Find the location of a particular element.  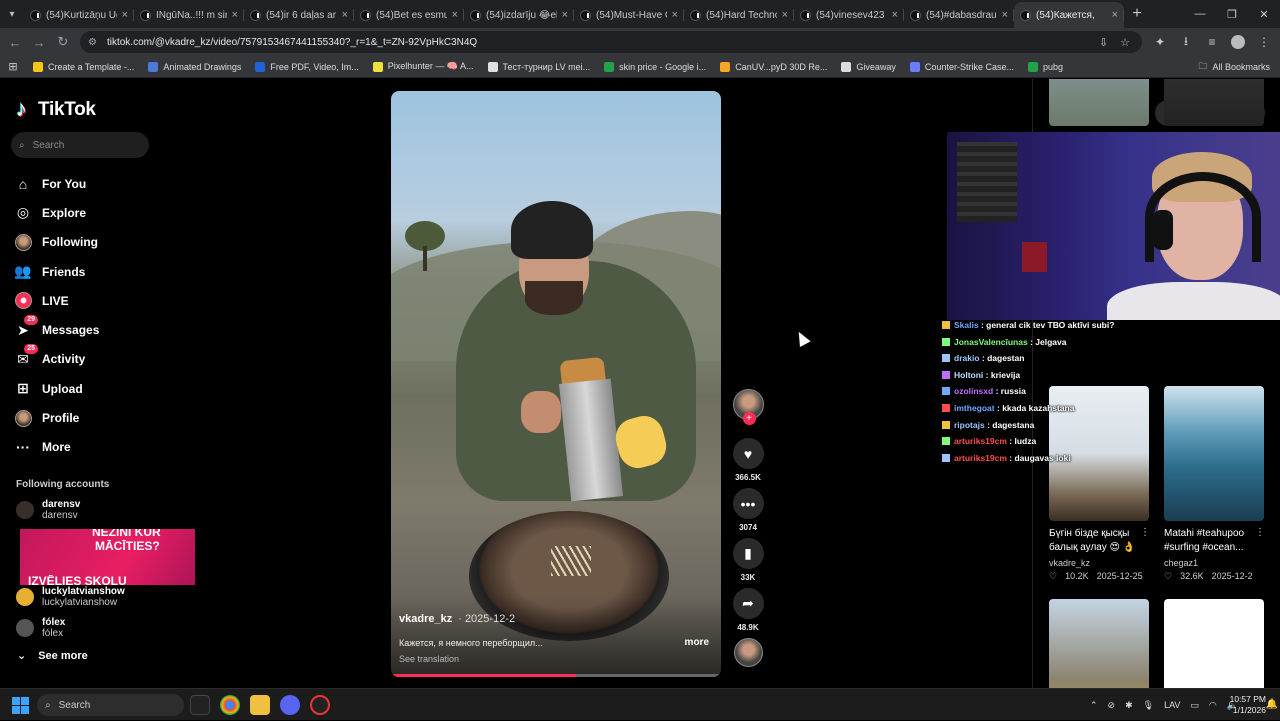

reload-icon: ↻ is located at coordinates (63, 42).